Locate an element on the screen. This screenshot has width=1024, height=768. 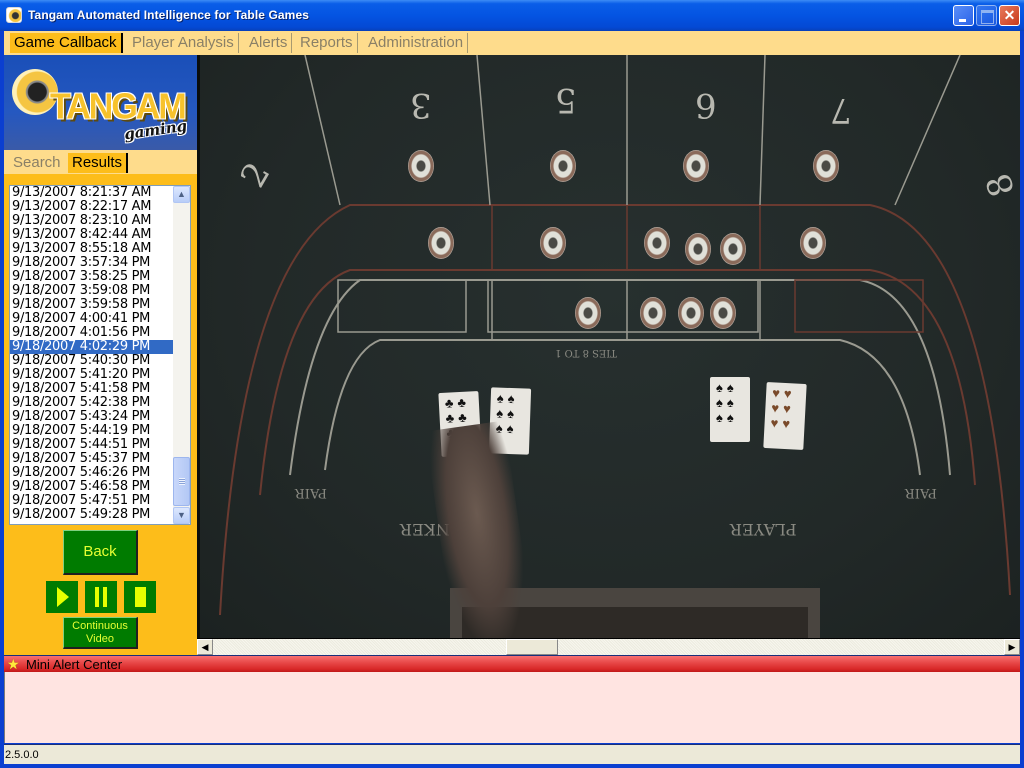
scroll-right-button: ▶ is located at coordinates (1012, 647).